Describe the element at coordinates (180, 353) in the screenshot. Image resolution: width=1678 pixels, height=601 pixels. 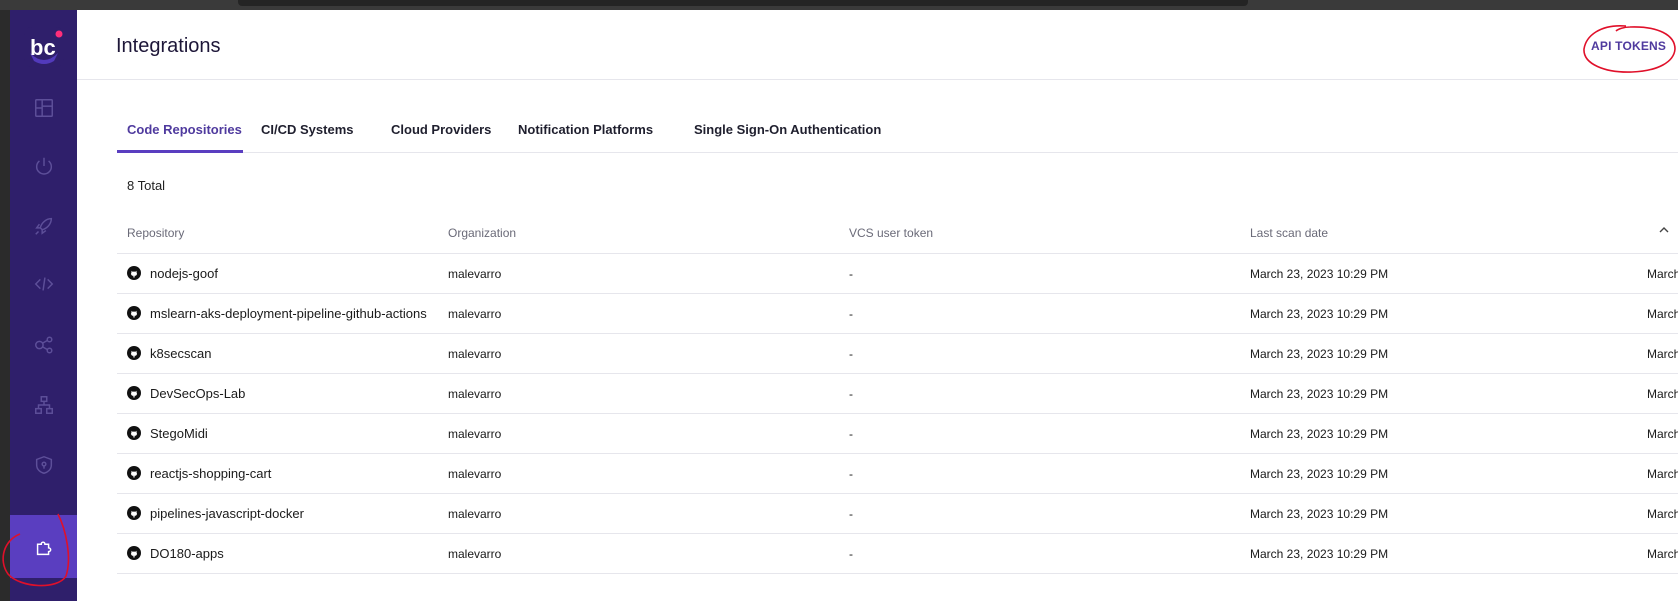
I see `repository-name: k8secscan` at that location.